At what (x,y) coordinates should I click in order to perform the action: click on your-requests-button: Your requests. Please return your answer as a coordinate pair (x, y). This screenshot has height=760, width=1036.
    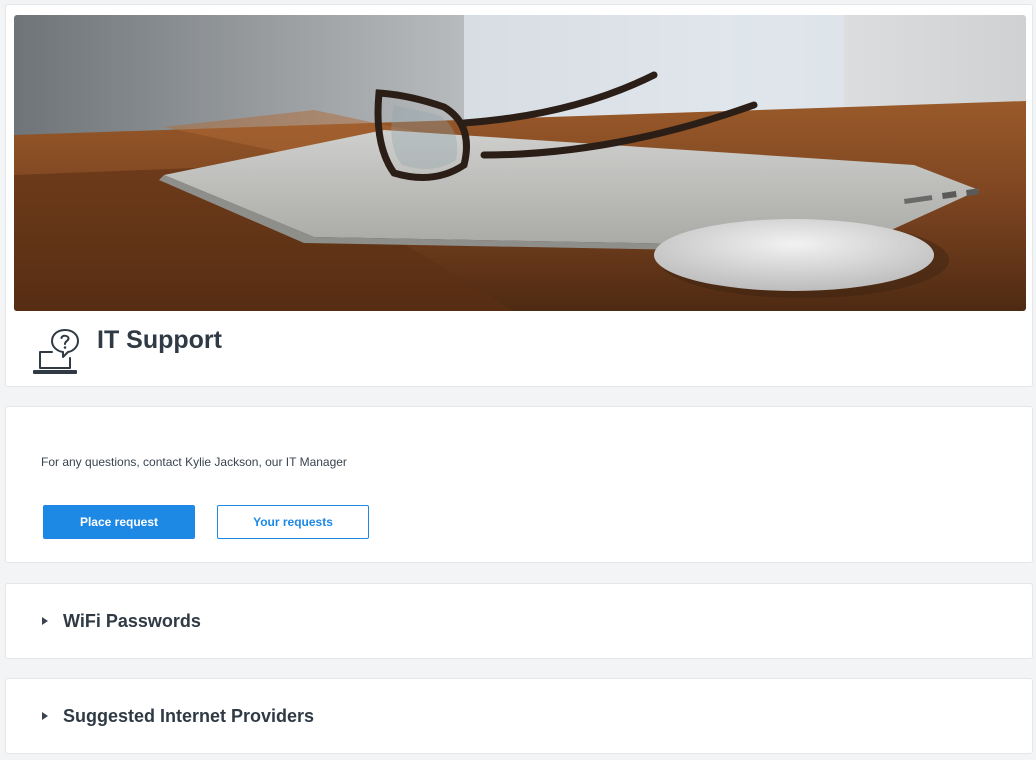
    Looking at the image, I should click on (293, 522).